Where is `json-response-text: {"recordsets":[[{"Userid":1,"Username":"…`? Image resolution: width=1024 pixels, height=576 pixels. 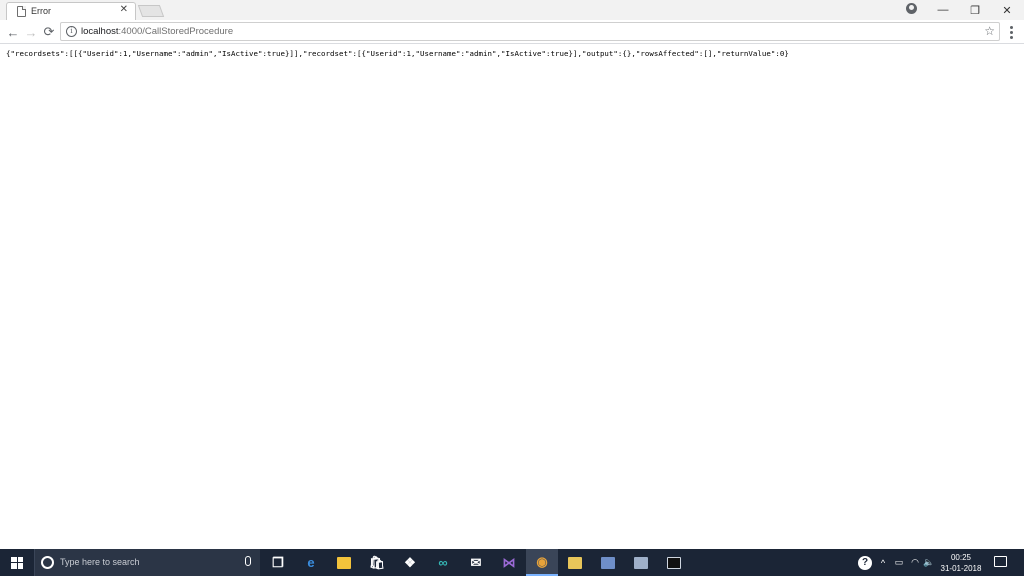
json-response-text: {"recordsets":[[{"Userid":1,"Username":"… is located at coordinates (397, 53).